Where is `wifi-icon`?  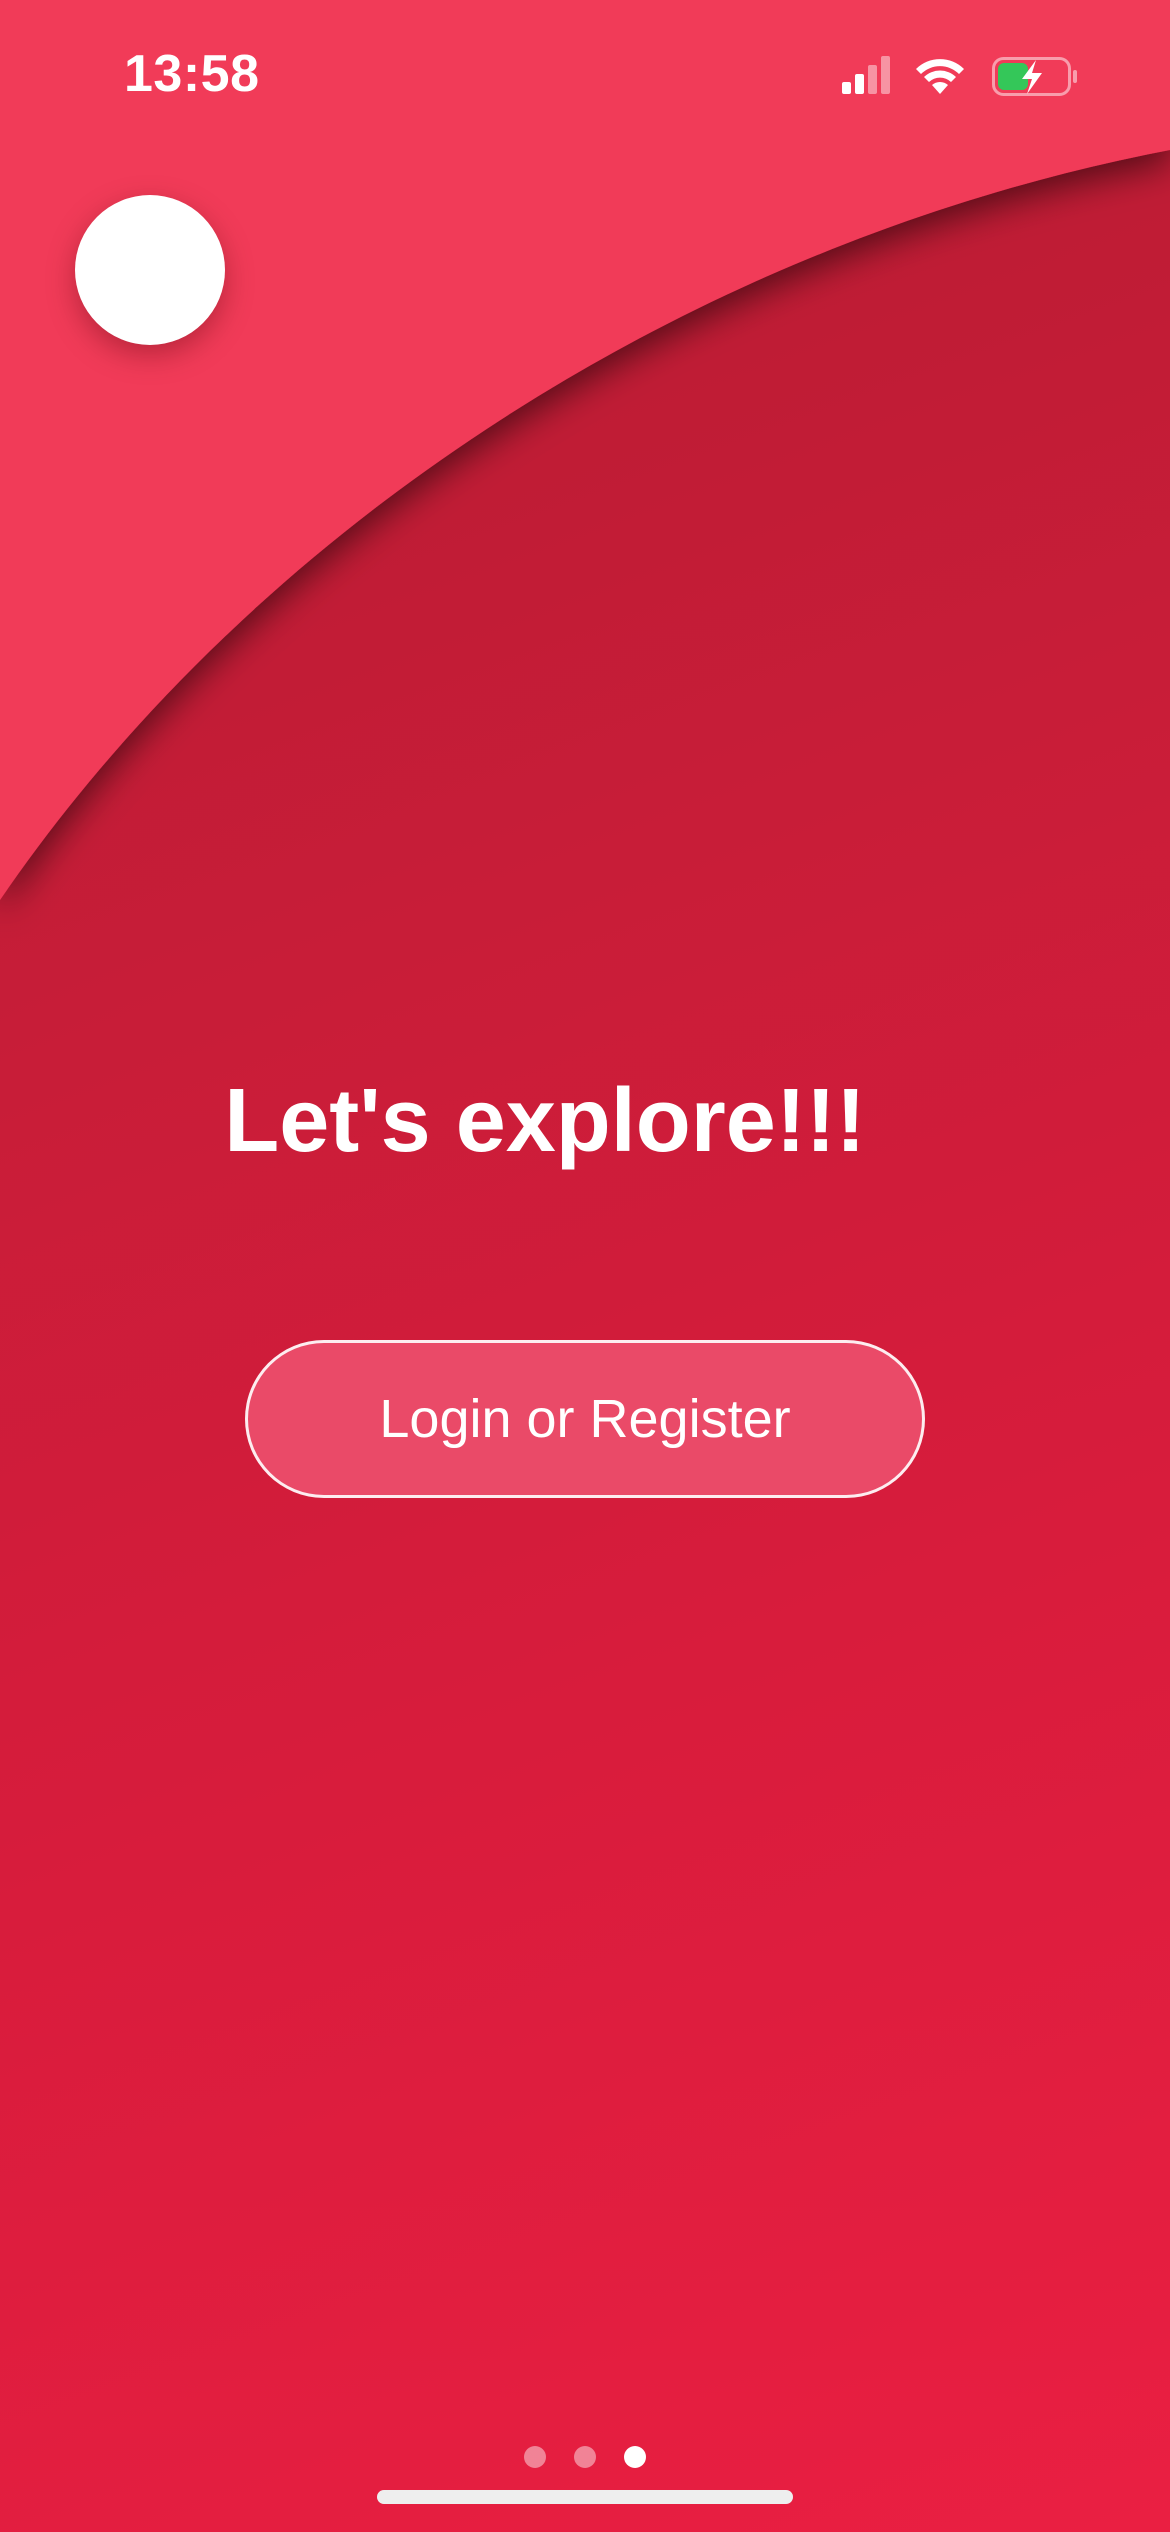 wifi-icon is located at coordinates (940, 76).